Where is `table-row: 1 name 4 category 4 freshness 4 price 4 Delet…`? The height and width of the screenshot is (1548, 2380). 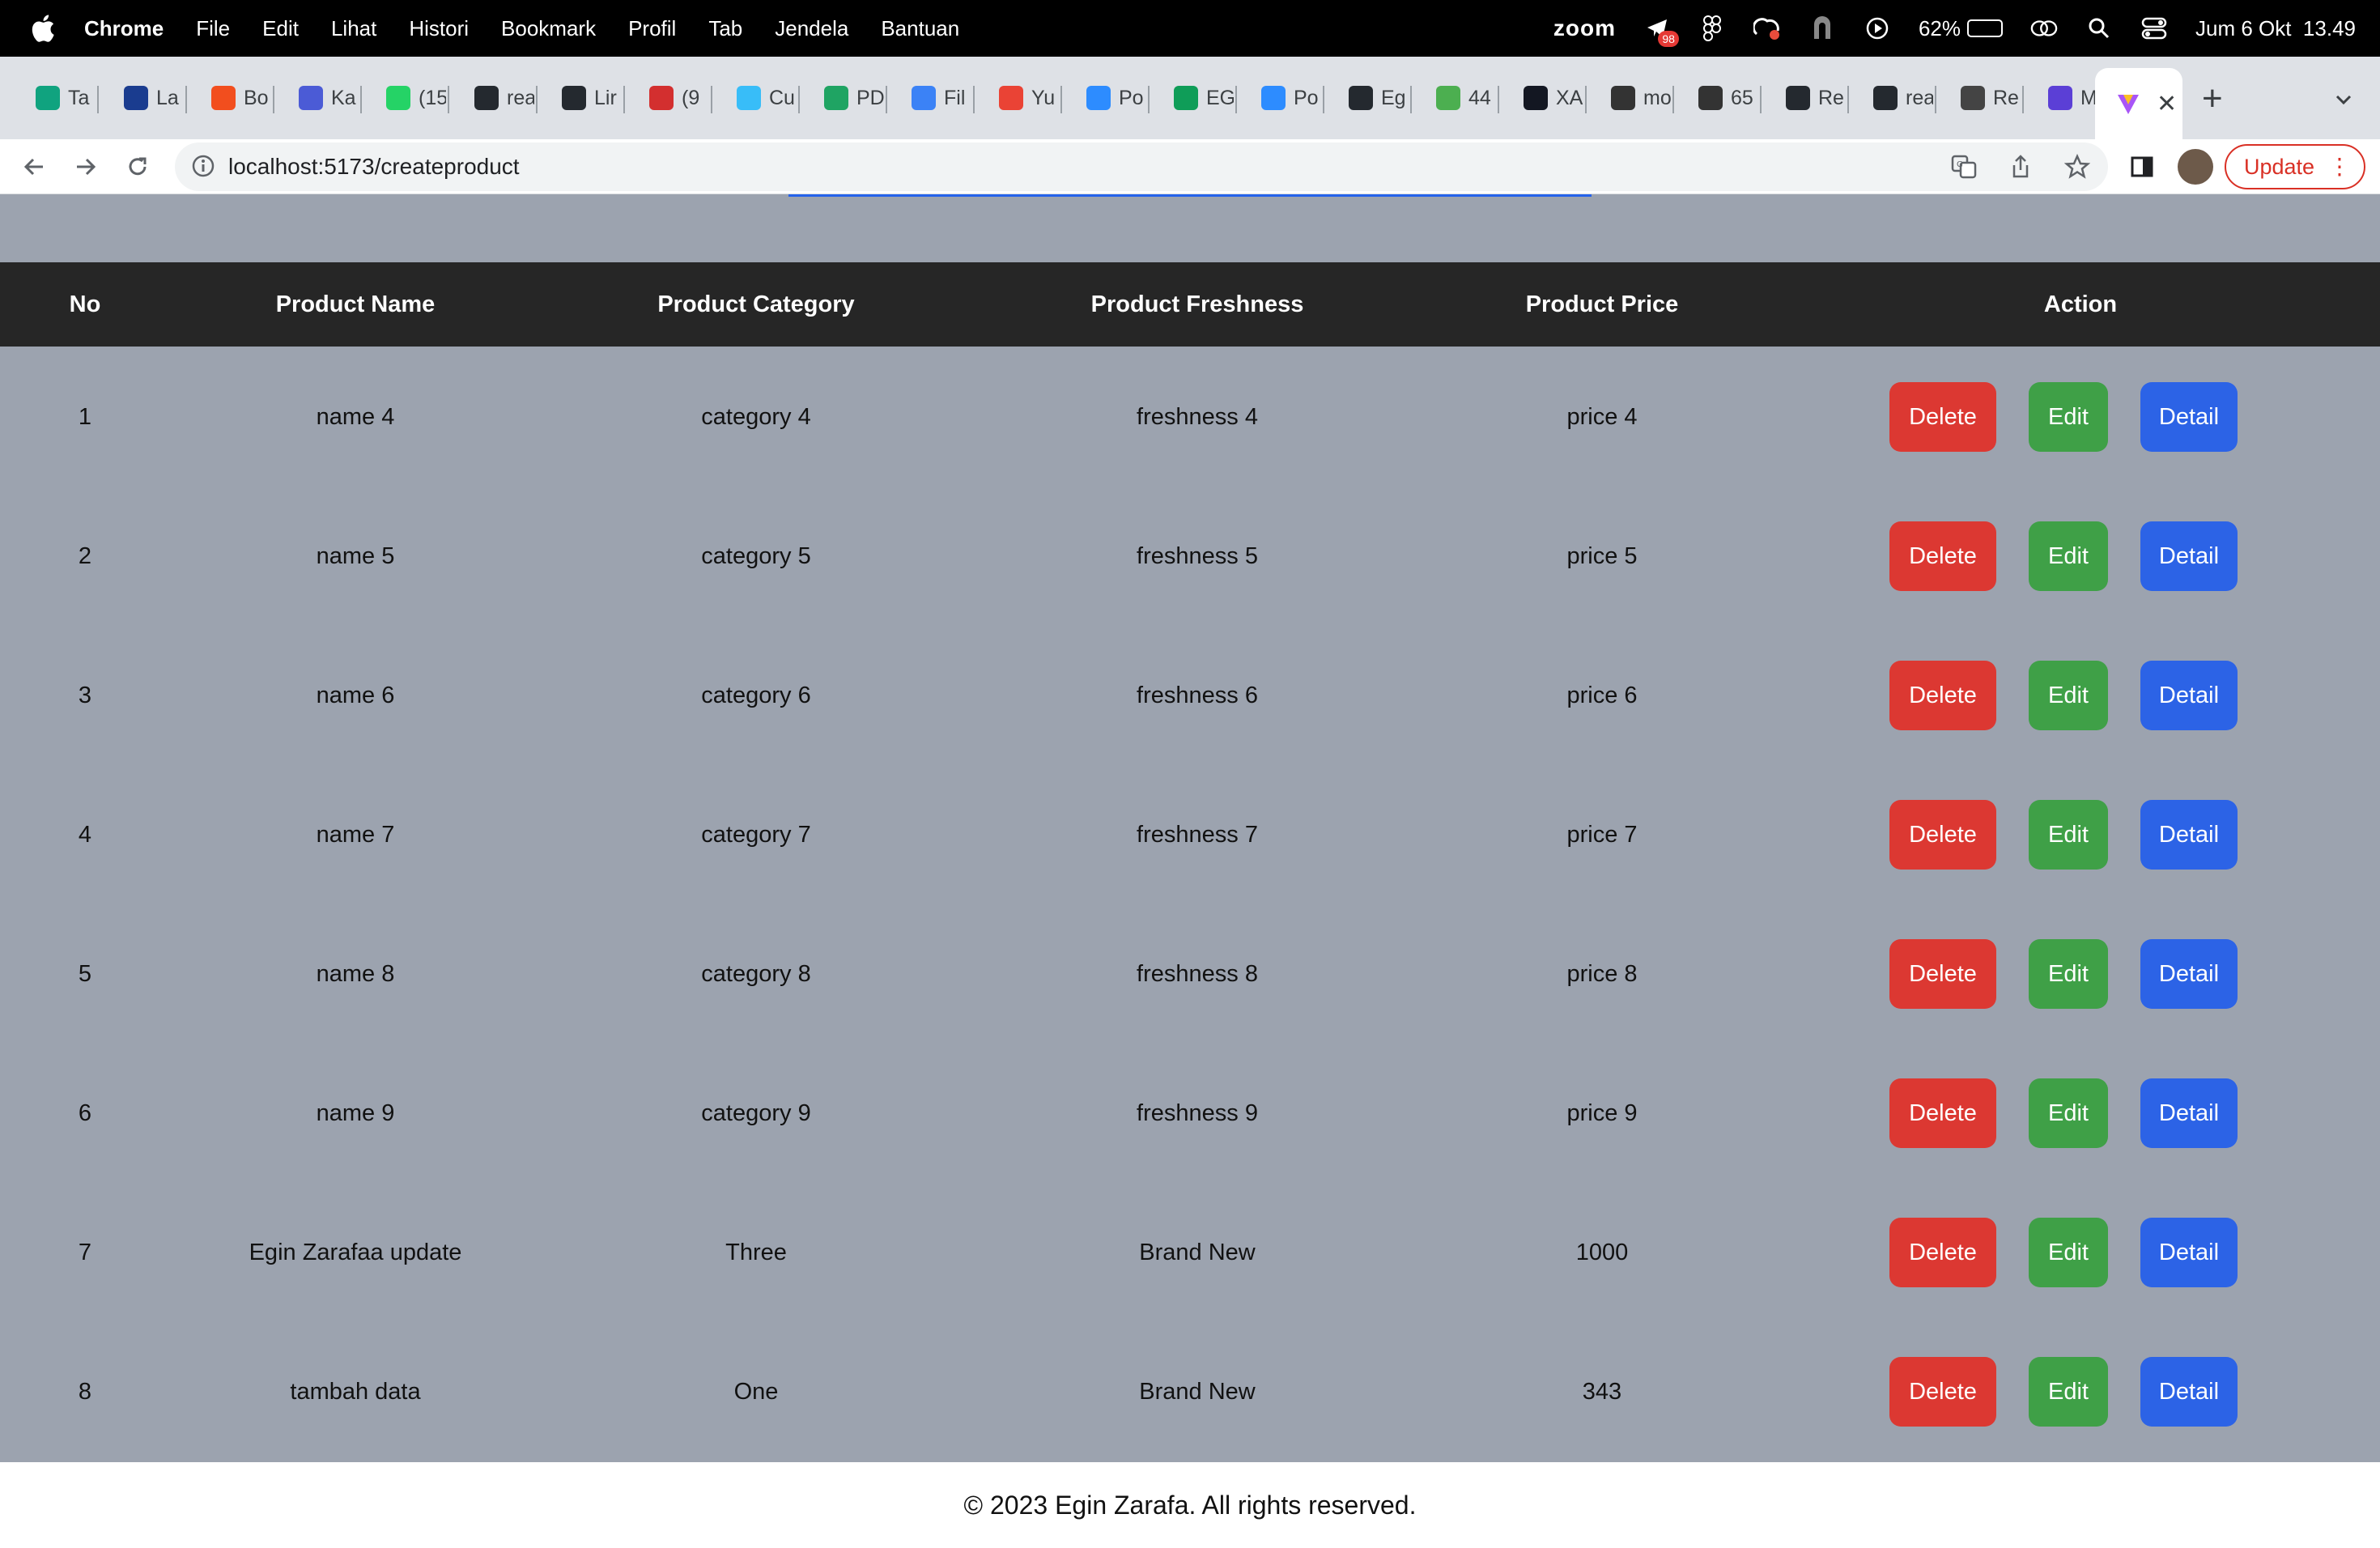
table-row: 1 name 4 category 4 freshness 4 price 4 Delet… is located at coordinates (1190, 417).